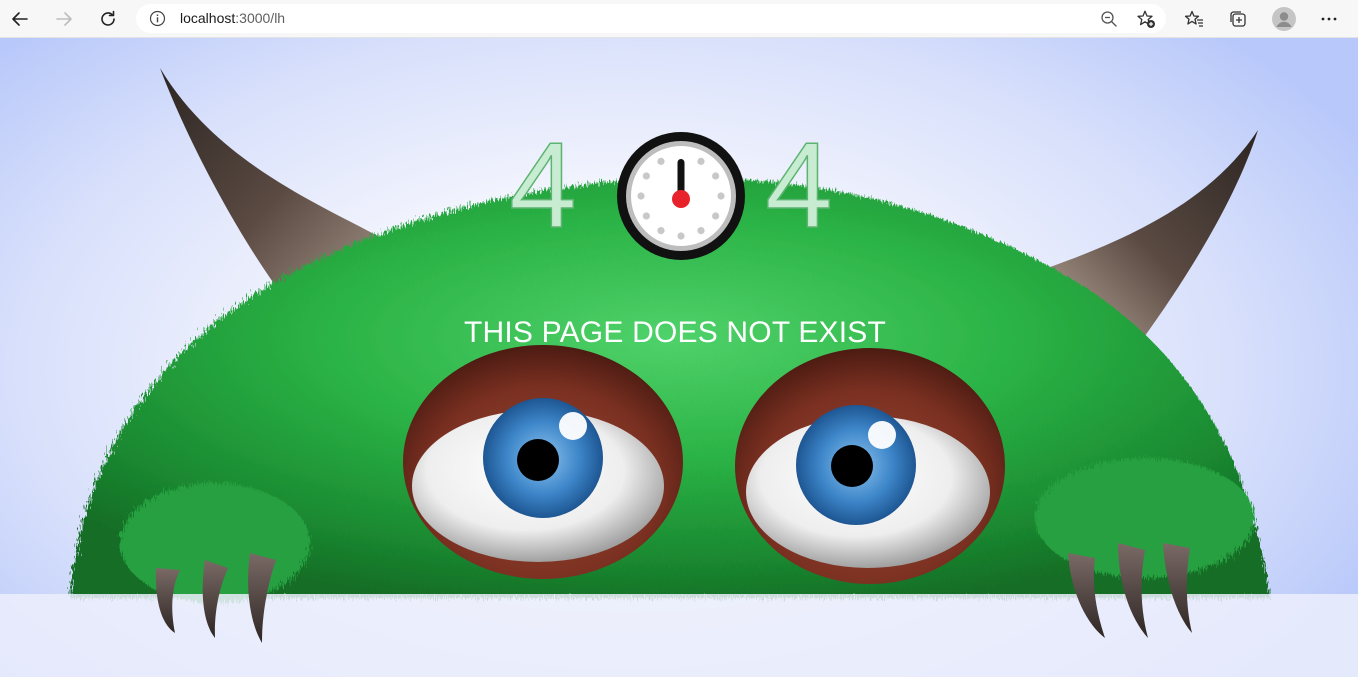 This screenshot has width=1358, height=677. What do you see at coordinates (679, 635) in the screenshot?
I see `ledge` at bounding box center [679, 635].